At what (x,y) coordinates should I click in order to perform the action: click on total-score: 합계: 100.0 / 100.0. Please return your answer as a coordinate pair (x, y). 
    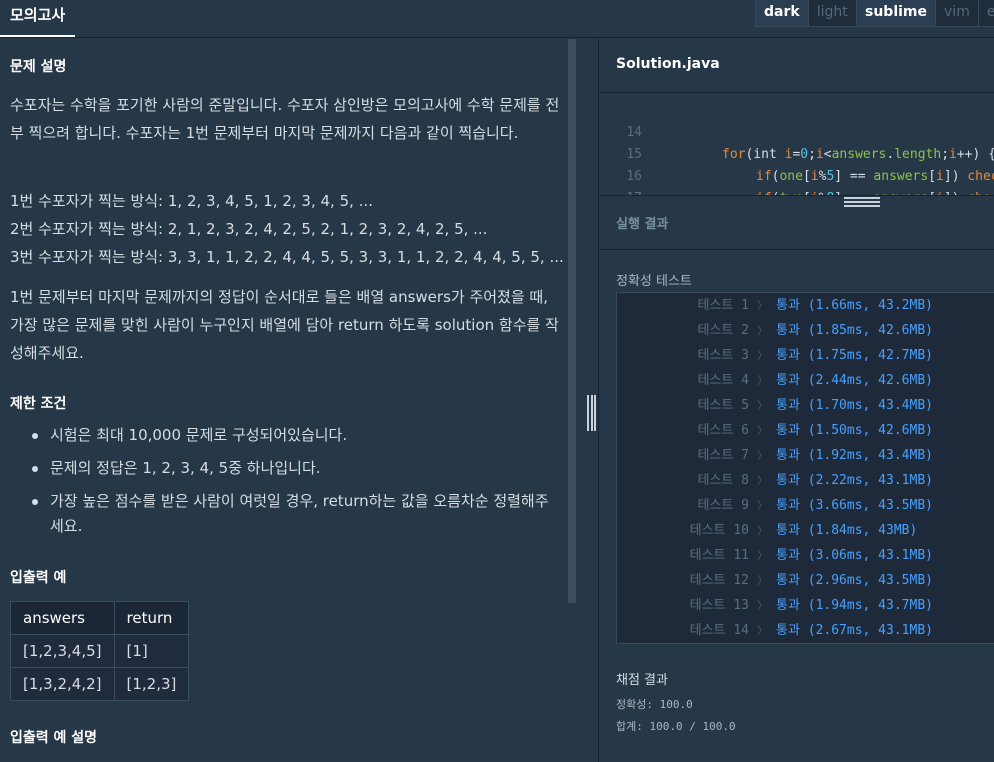
    Looking at the image, I should click on (676, 726).